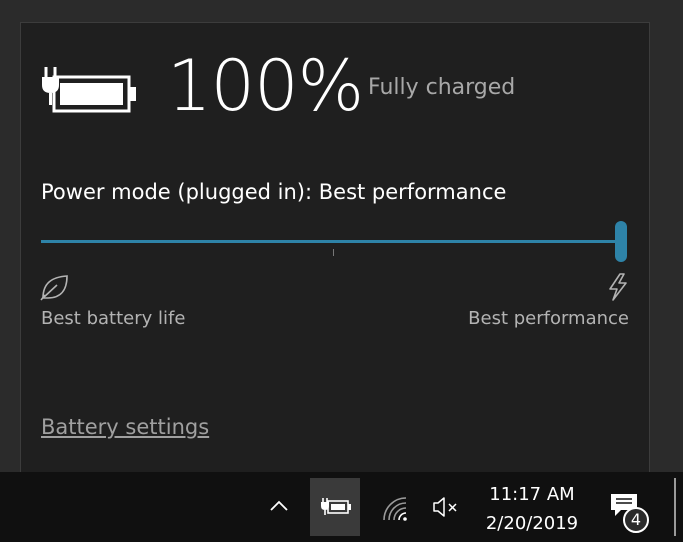 The height and width of the screenshot is (542, 683). Describe the element at coordinates (446, 509) in the screenshot. I see `volume-muted-icon` at that location.